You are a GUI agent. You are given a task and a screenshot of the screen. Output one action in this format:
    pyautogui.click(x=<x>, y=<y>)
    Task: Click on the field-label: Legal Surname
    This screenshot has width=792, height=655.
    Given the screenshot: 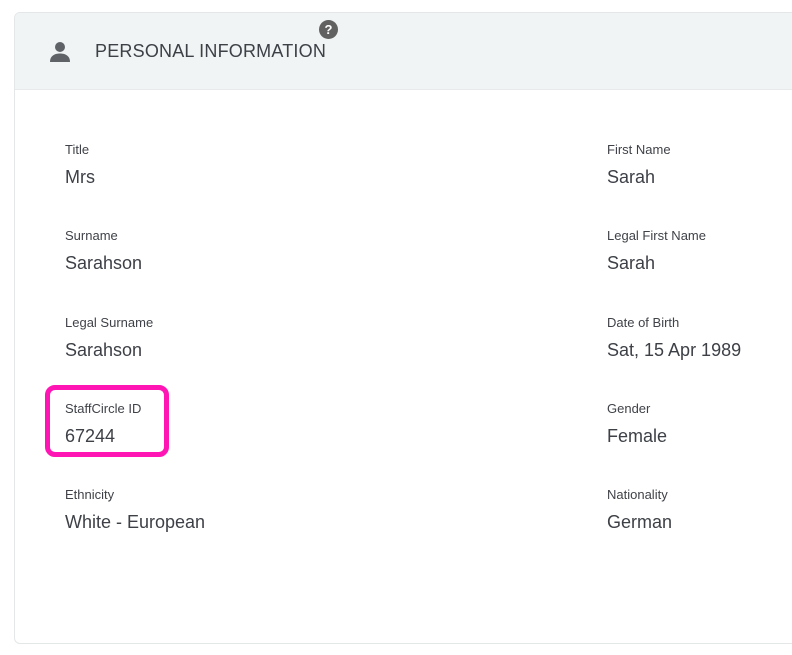 What is the action you would take?
    pyautogui.click(x=109, y=322)
    